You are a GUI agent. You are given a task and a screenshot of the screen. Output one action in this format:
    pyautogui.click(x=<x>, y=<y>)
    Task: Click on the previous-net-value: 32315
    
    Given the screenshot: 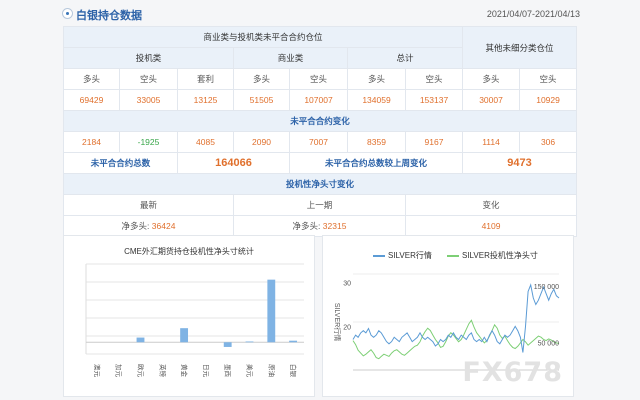 What is the action you would take?
    pyautogui.click(x=334, y=226)
    